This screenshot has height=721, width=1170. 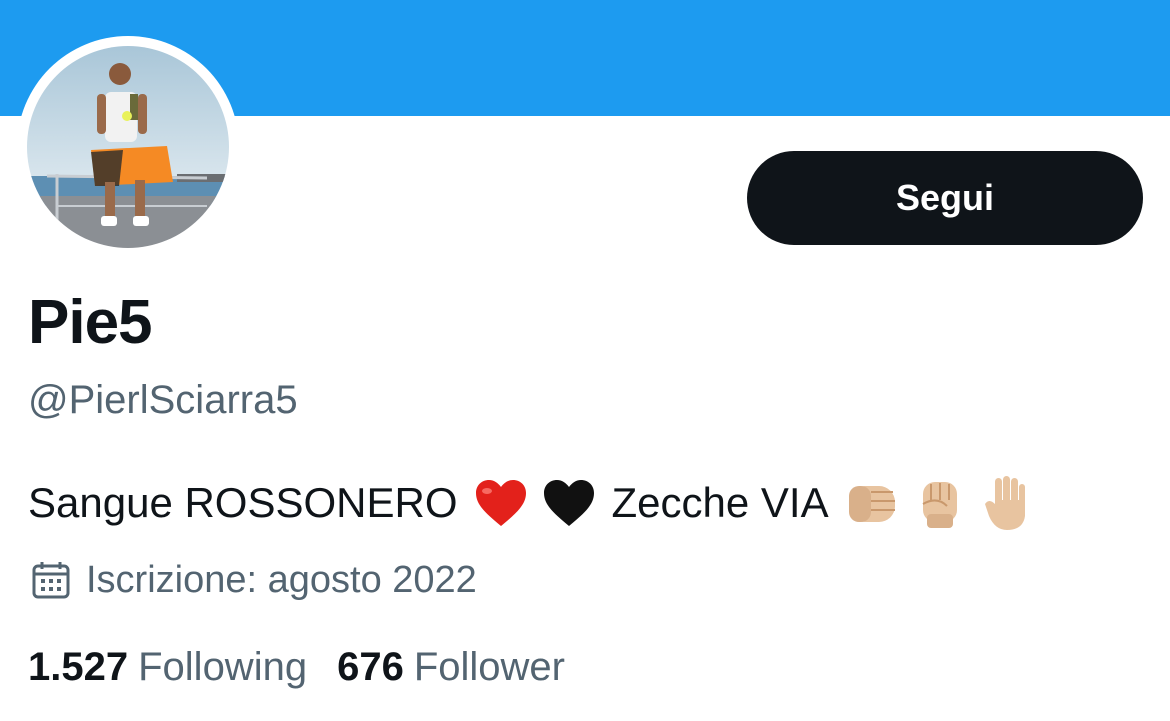 What do you see at coordinates (537, 503) in the screenshot?
I see `profile-bio: Sangue ROSSONERO Zecche VIA` at bounding box center [537, 503].